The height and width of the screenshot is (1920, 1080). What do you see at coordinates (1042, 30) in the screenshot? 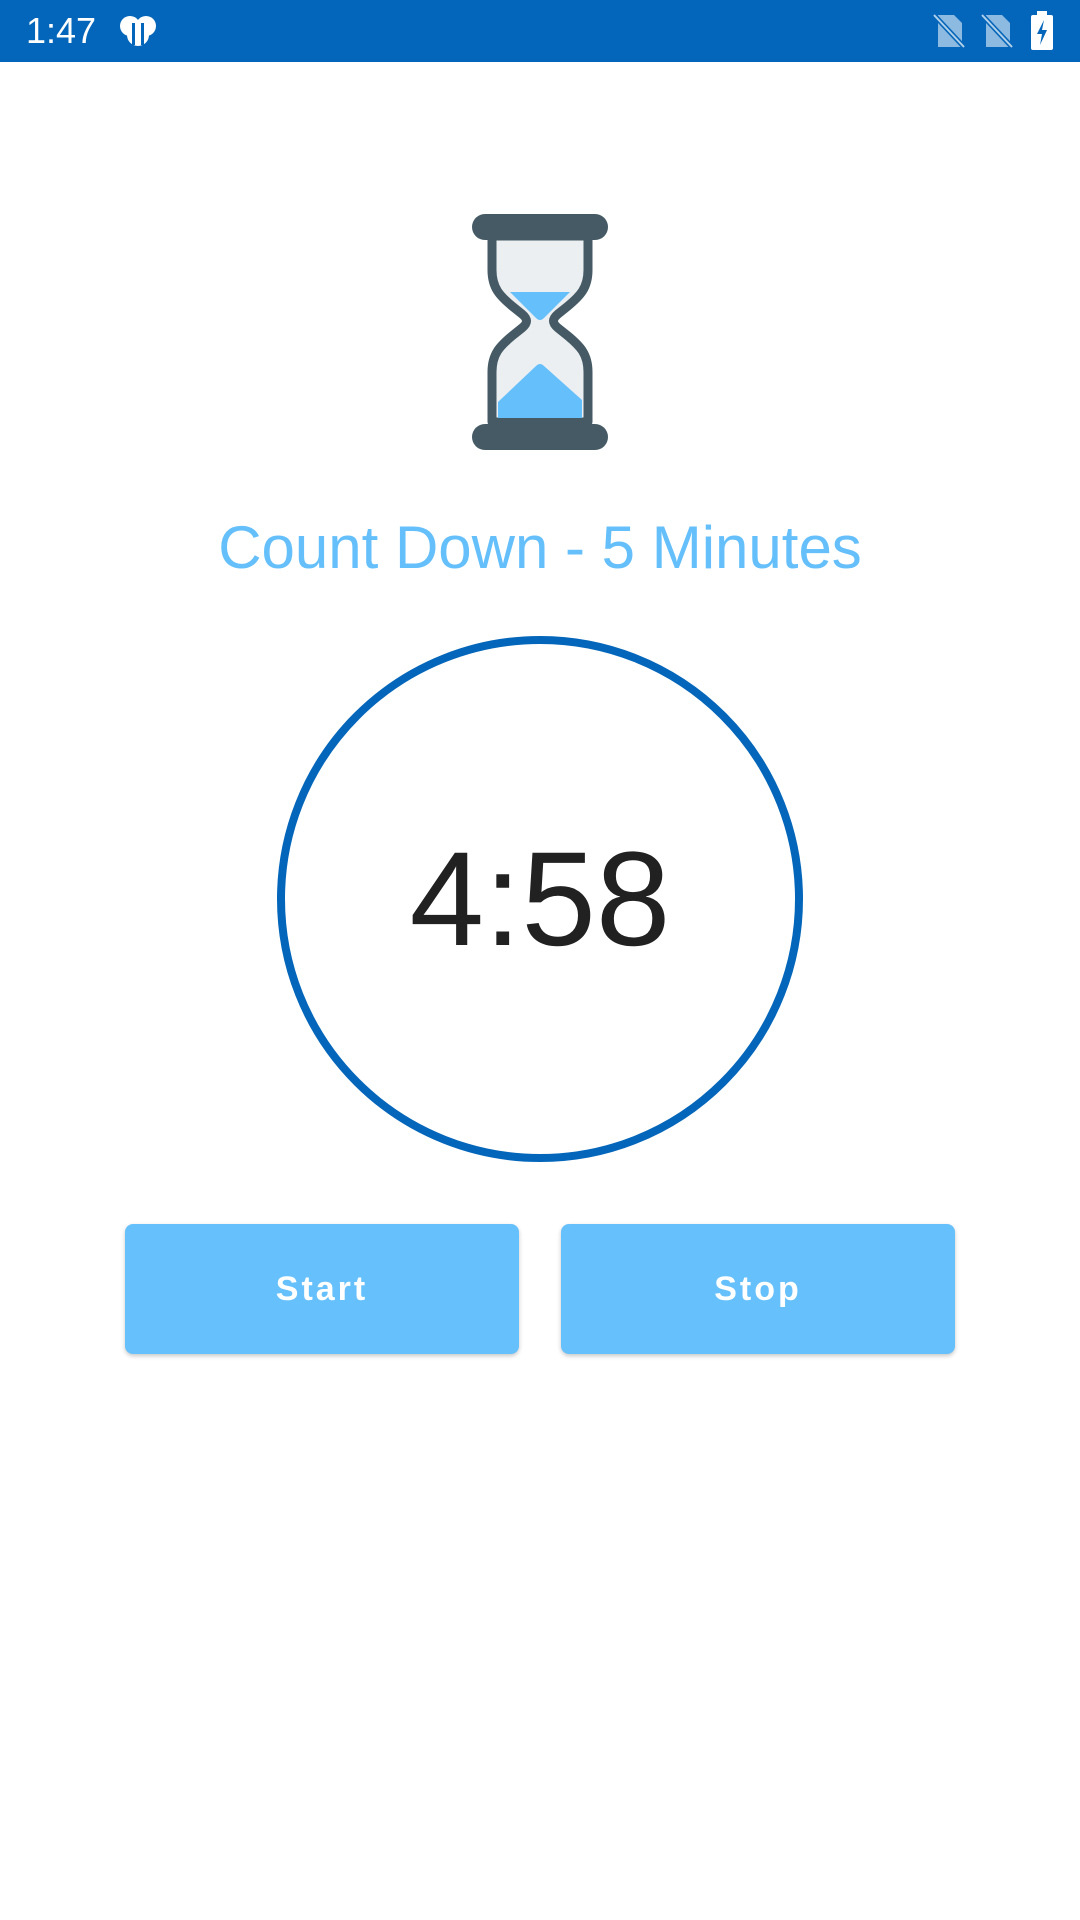
I see `battery-charging-icon` at bounding box center [1042, 30].